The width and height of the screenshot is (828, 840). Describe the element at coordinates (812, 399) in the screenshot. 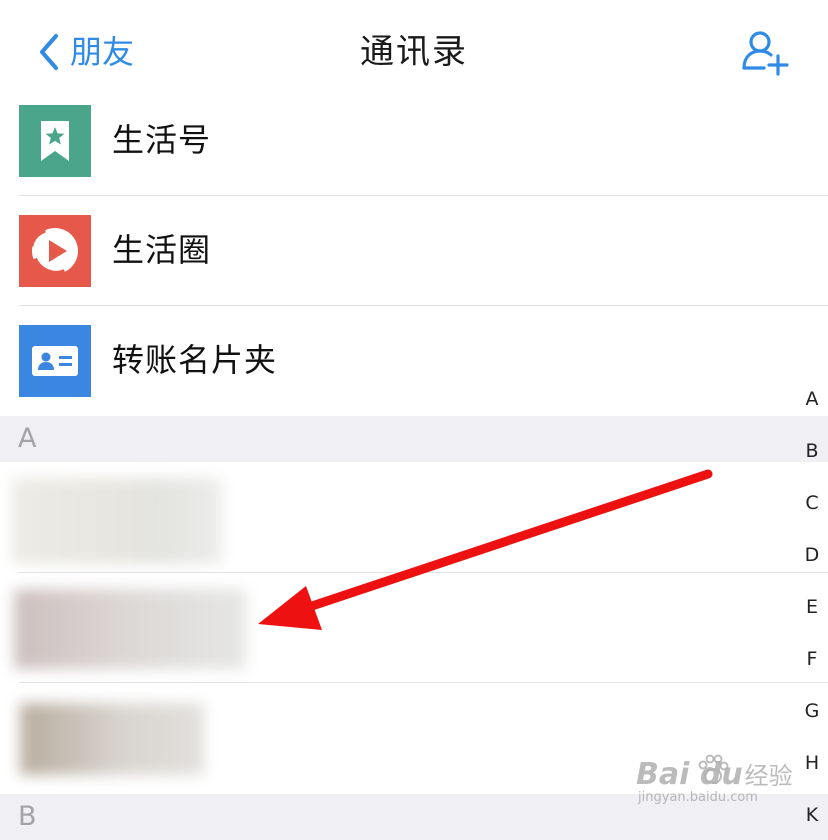

I see `index-letter: A` at that location.